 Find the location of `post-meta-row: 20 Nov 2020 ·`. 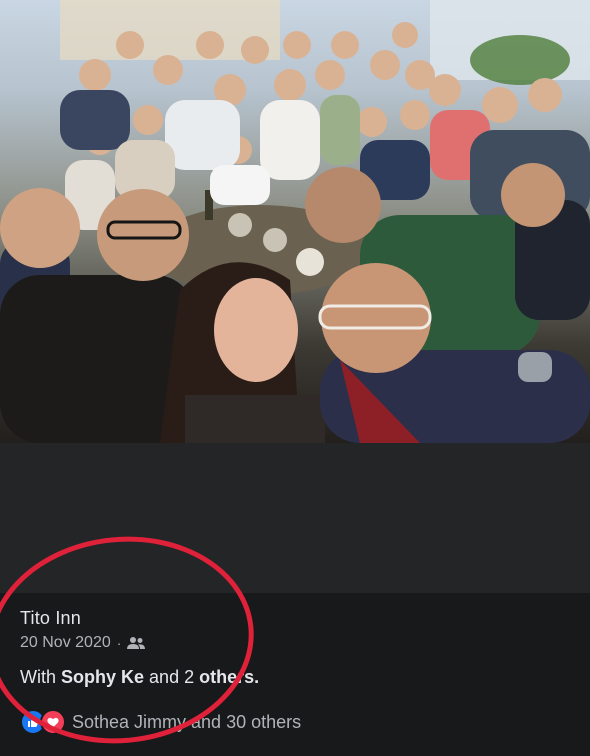

post-meta-row: 20 Nov 2020 · is located at coordinates (83, 643).